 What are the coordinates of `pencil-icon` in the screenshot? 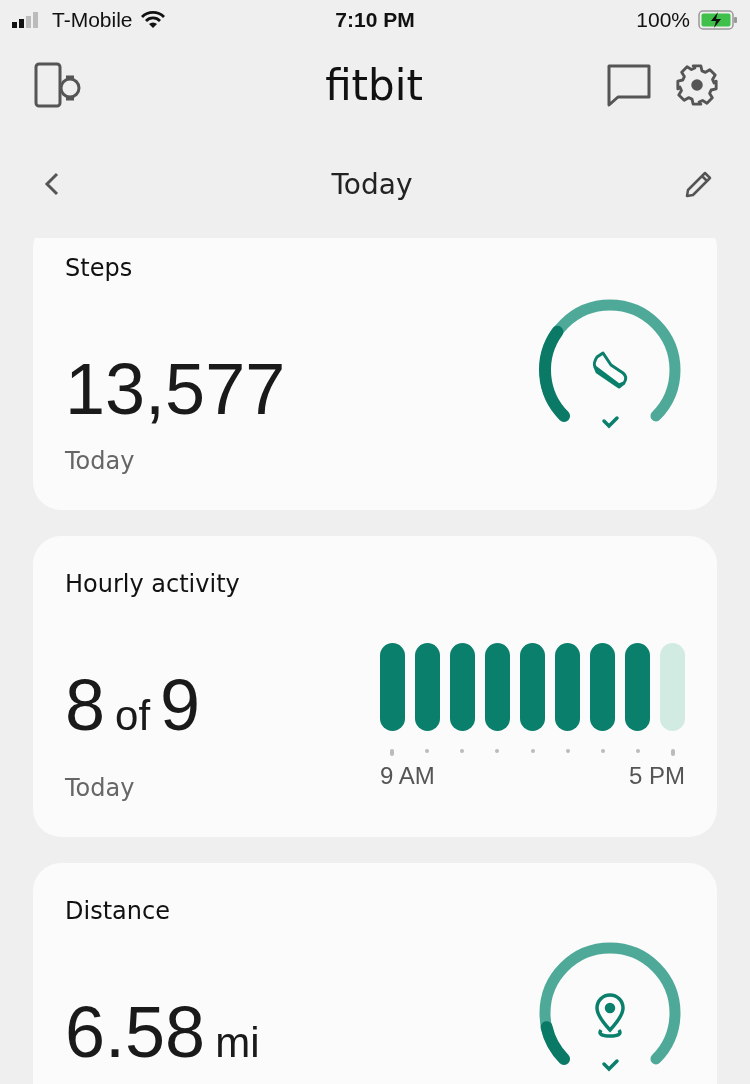 It's located at (699, 184).